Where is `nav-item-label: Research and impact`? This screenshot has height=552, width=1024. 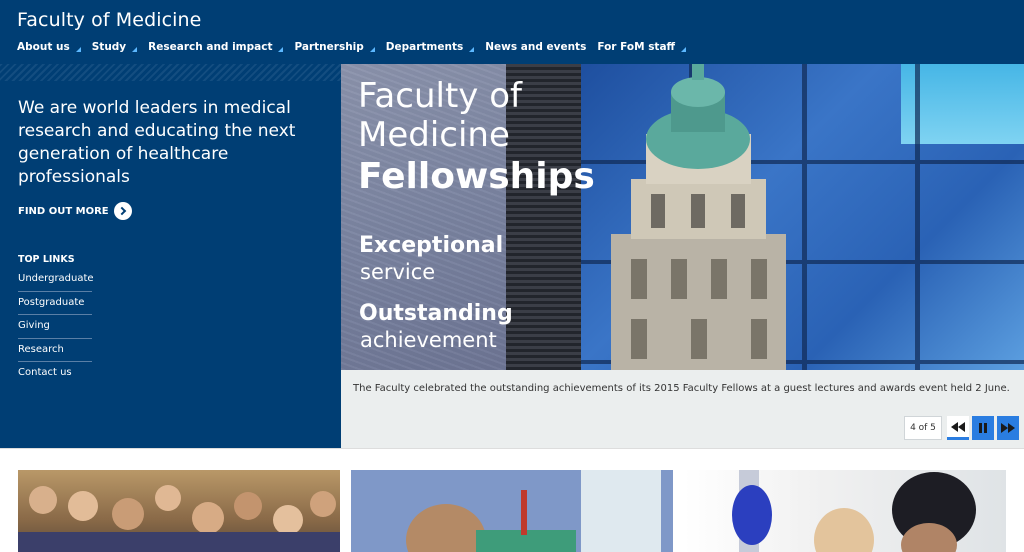 nav-item-label: Research and impact is located at coordinates (210, 47).